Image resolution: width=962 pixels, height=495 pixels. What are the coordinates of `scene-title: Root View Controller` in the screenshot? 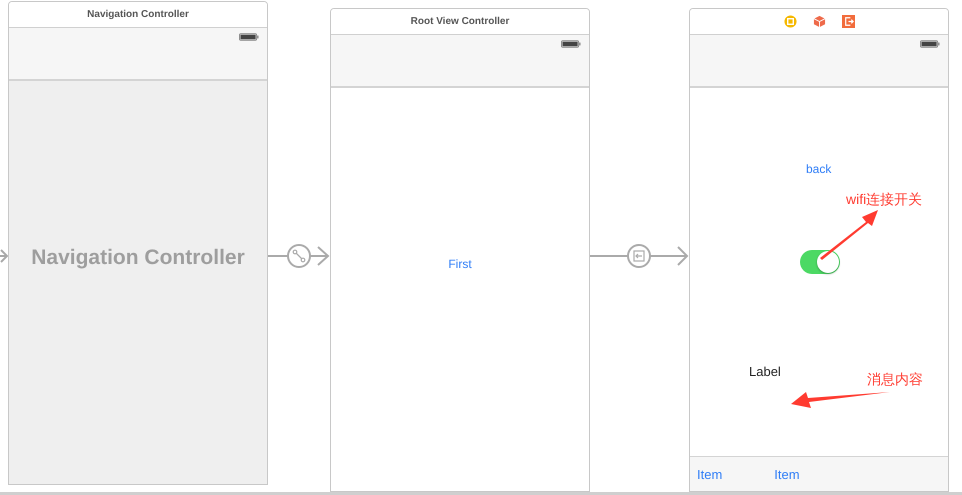 It's located at (460, 21).